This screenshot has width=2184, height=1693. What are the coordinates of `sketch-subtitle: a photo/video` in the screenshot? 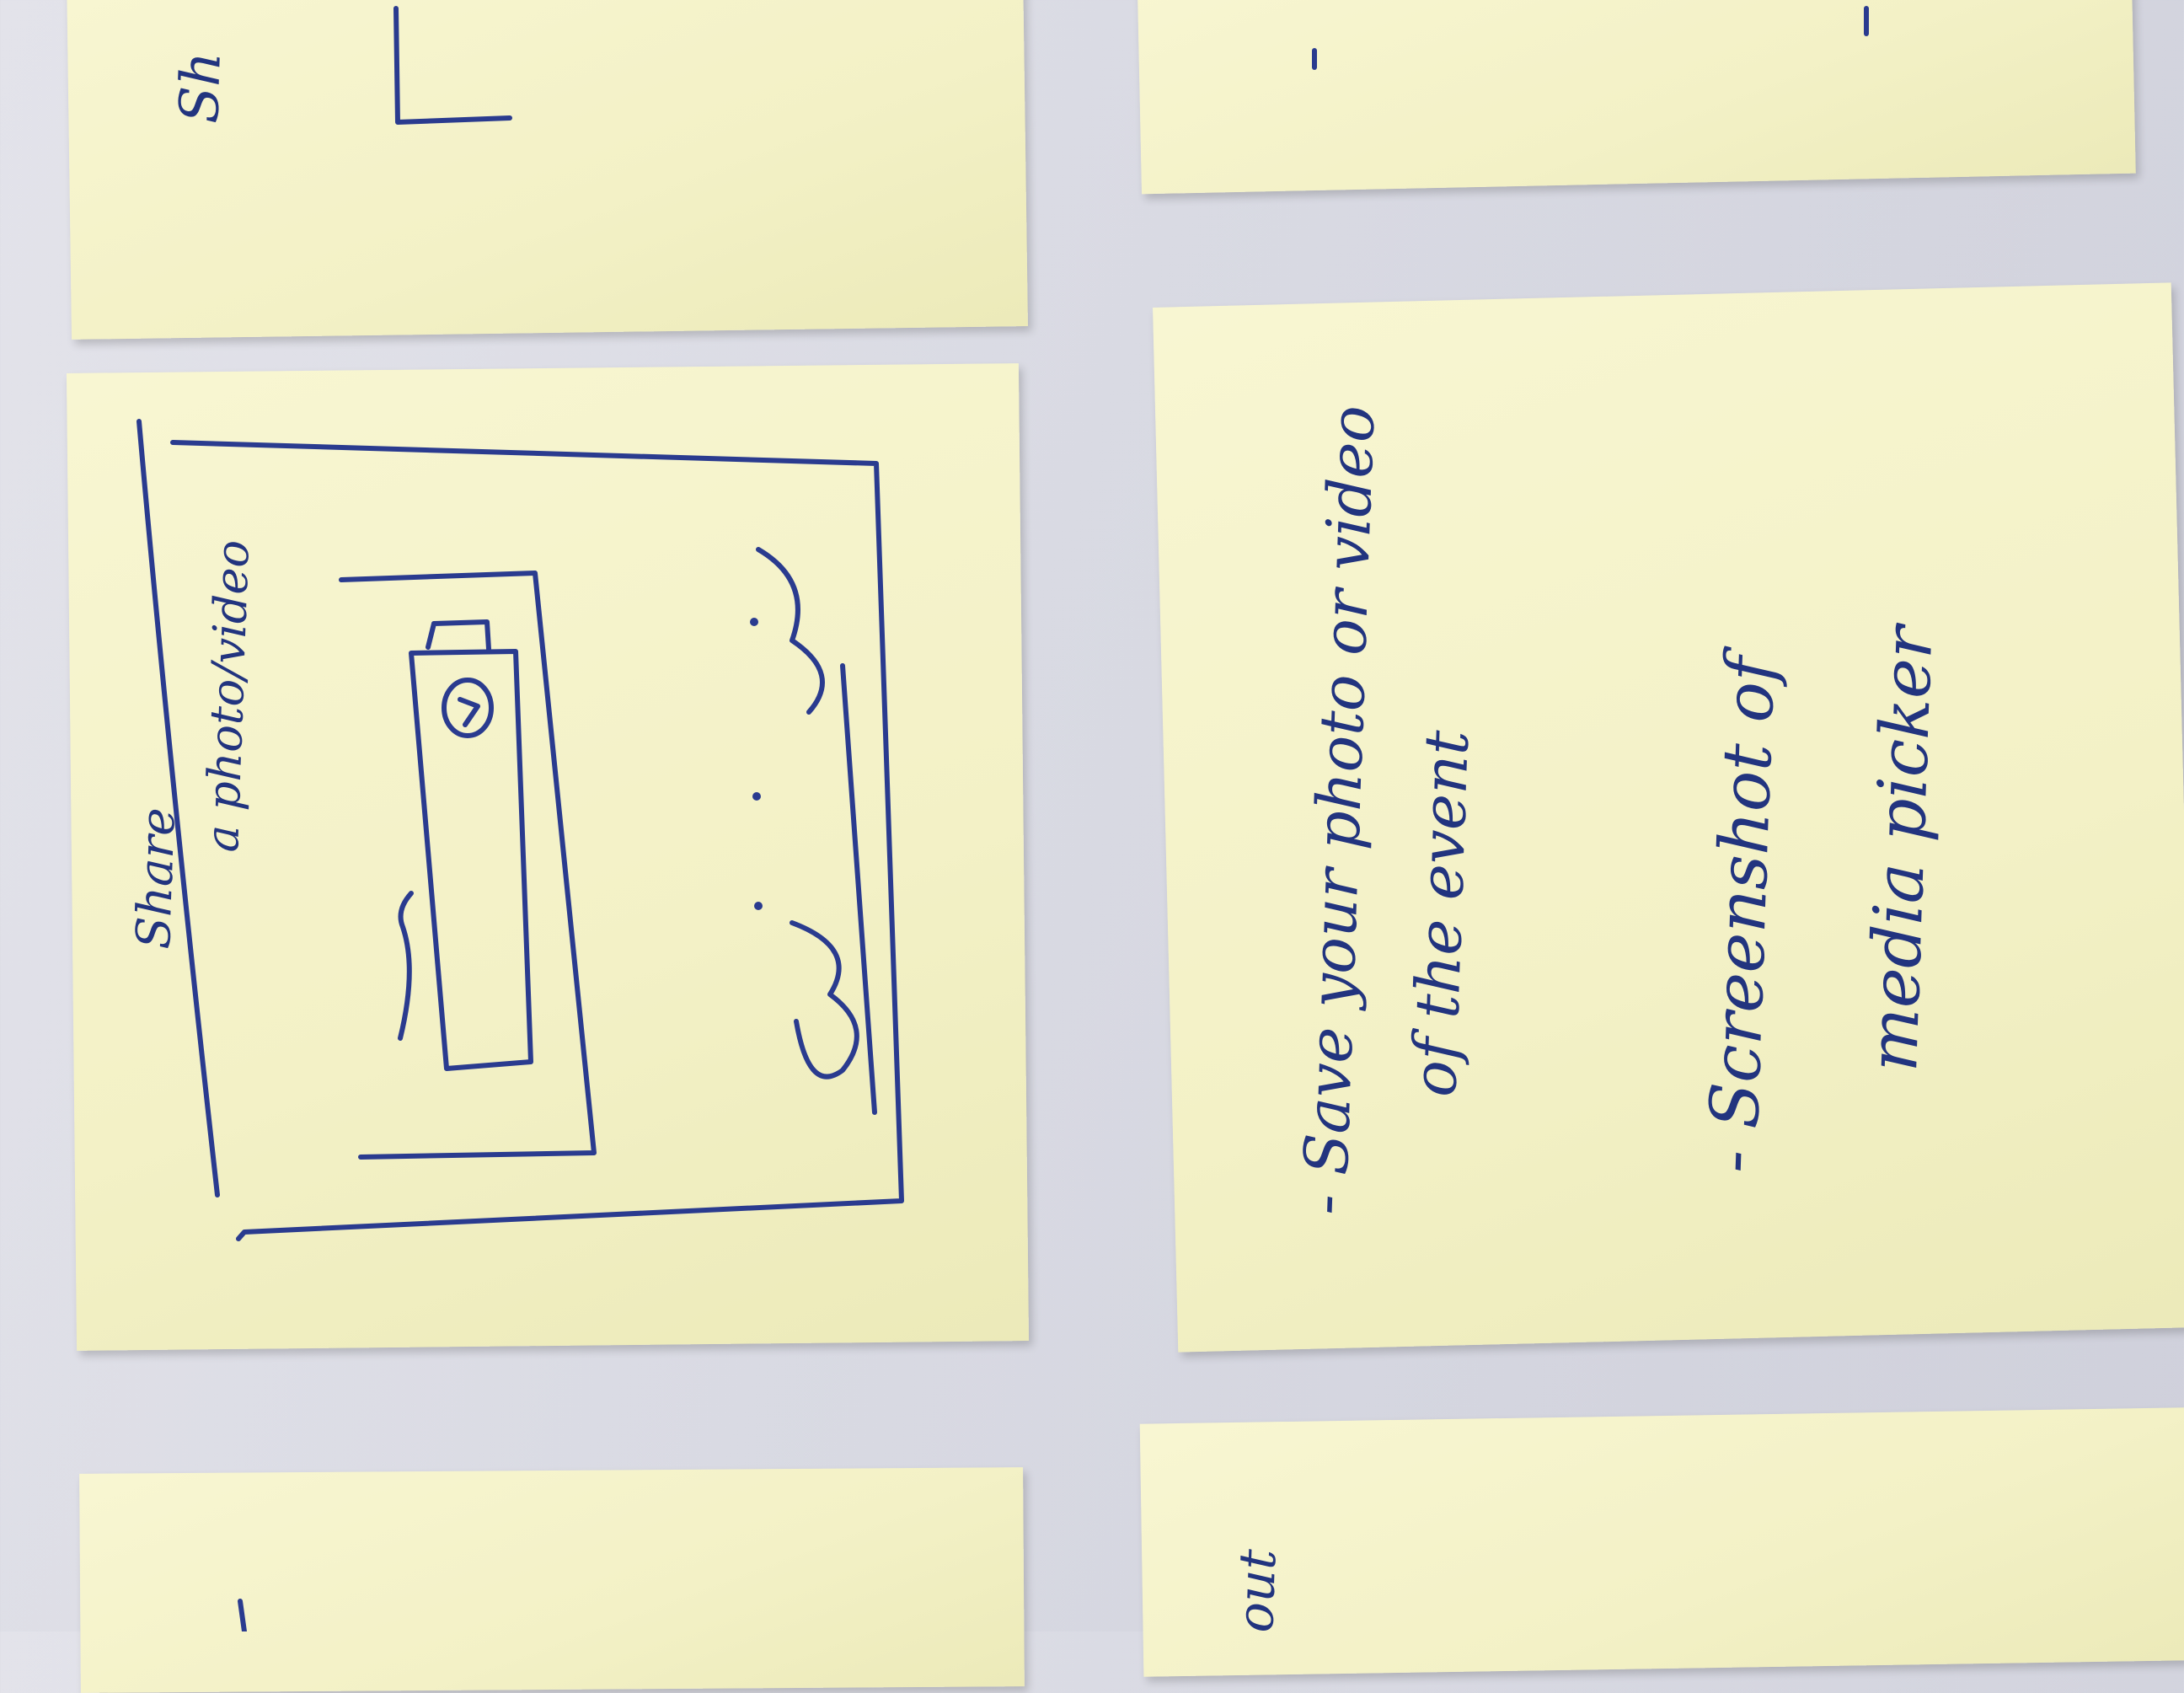 It's located at (227, 696).